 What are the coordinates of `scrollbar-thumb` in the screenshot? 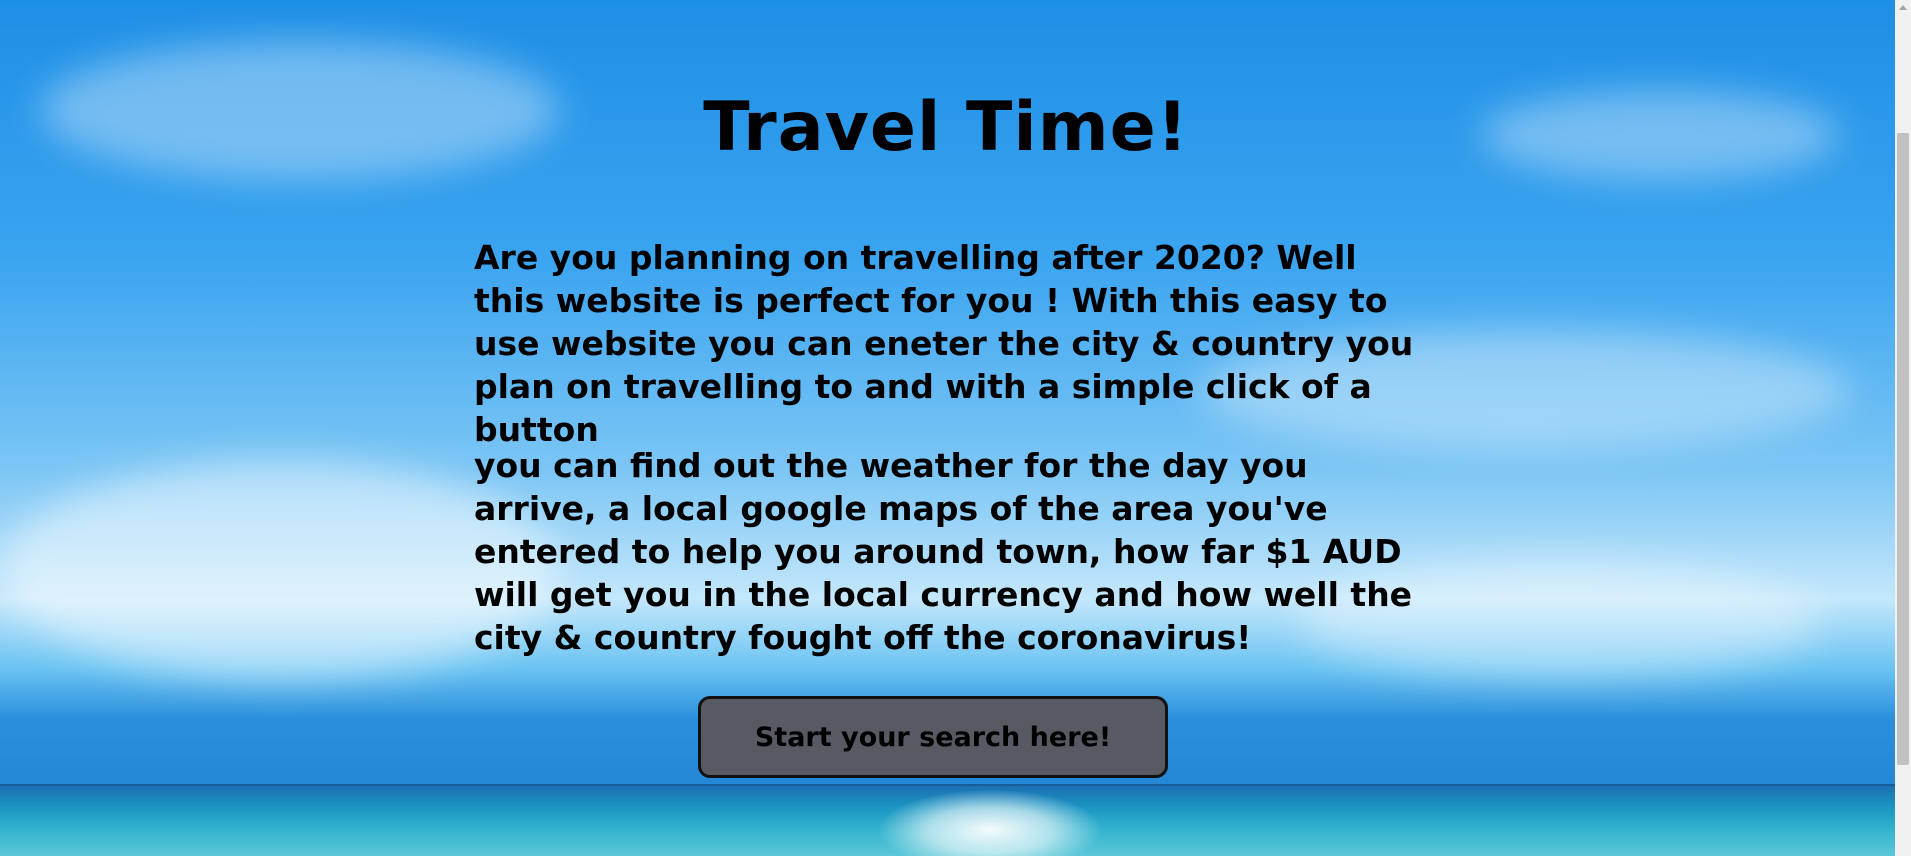 It's located at (1903, 449).